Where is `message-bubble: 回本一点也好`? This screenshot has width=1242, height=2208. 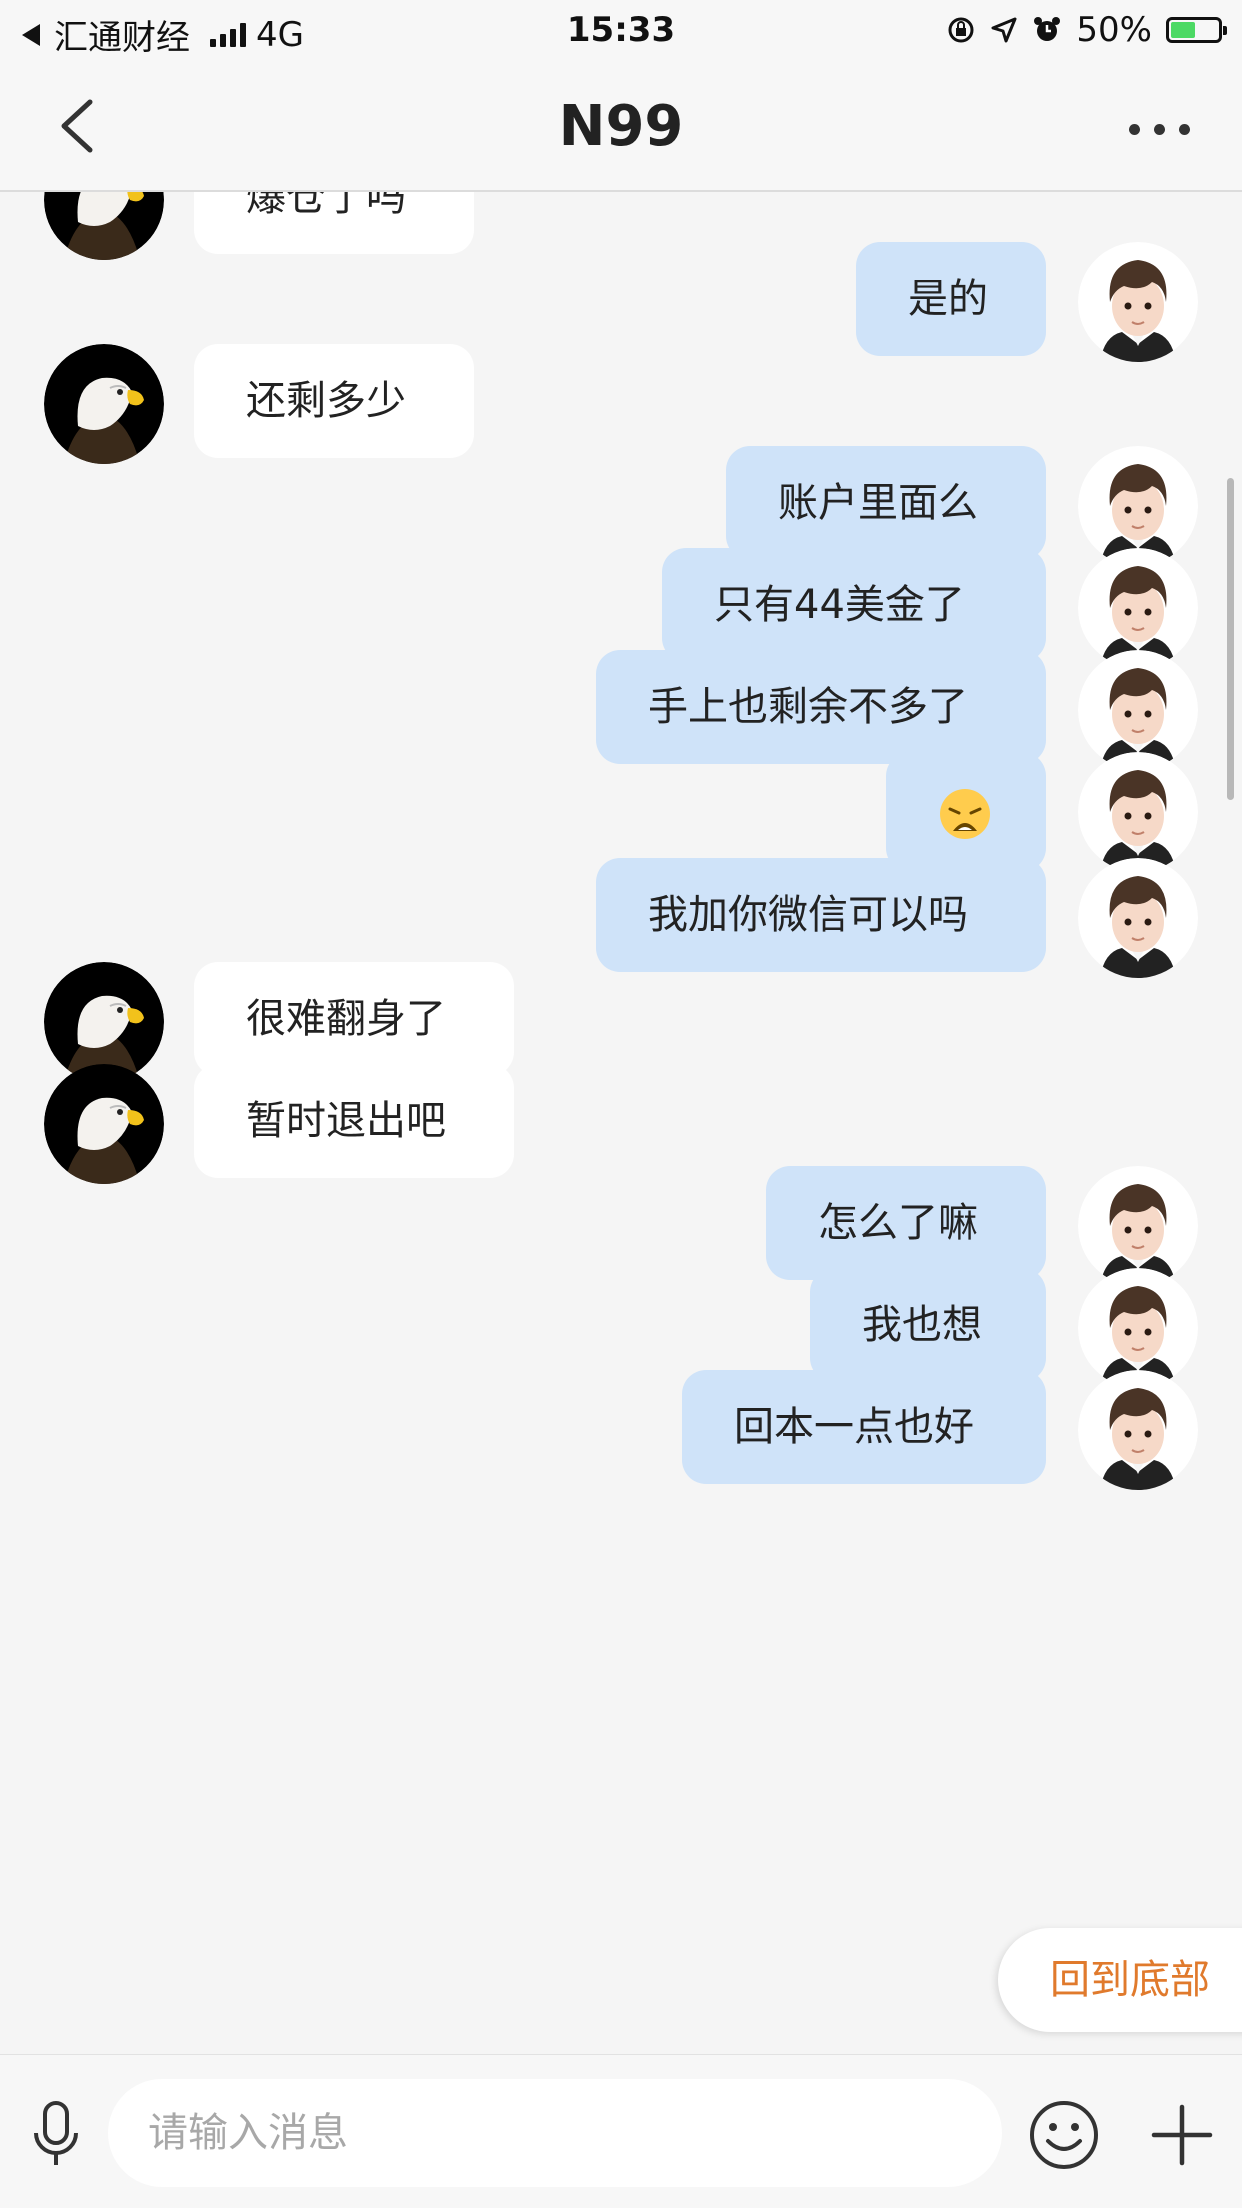 message-bubble: 回本一点也好 is located at coordinates (864, 1427).